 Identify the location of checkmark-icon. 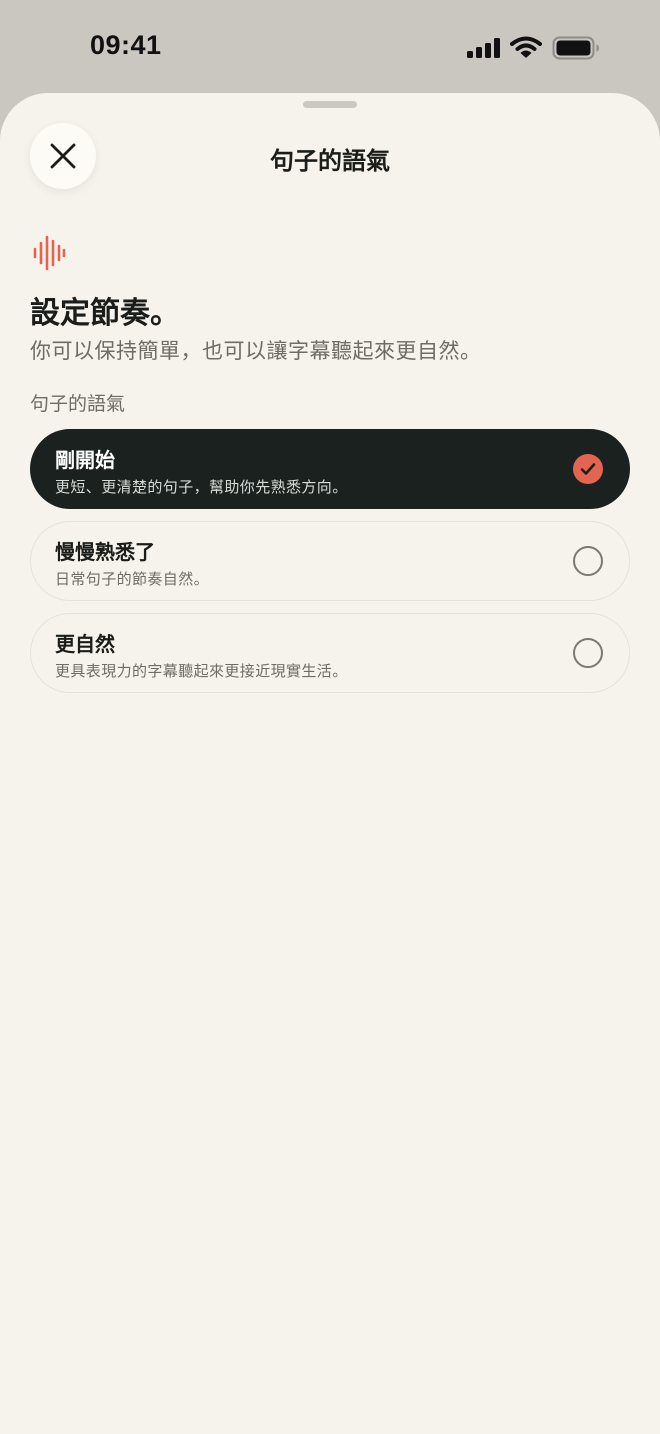
(588, 469).